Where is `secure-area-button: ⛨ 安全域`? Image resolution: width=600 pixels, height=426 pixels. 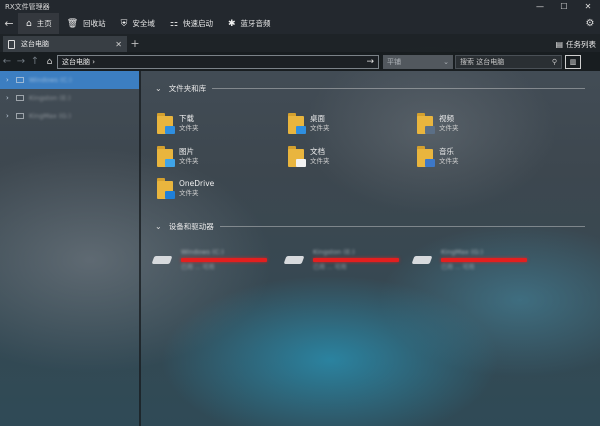 secure-area-button: ⛨ 安全域 is located at coordinates (137, 23).